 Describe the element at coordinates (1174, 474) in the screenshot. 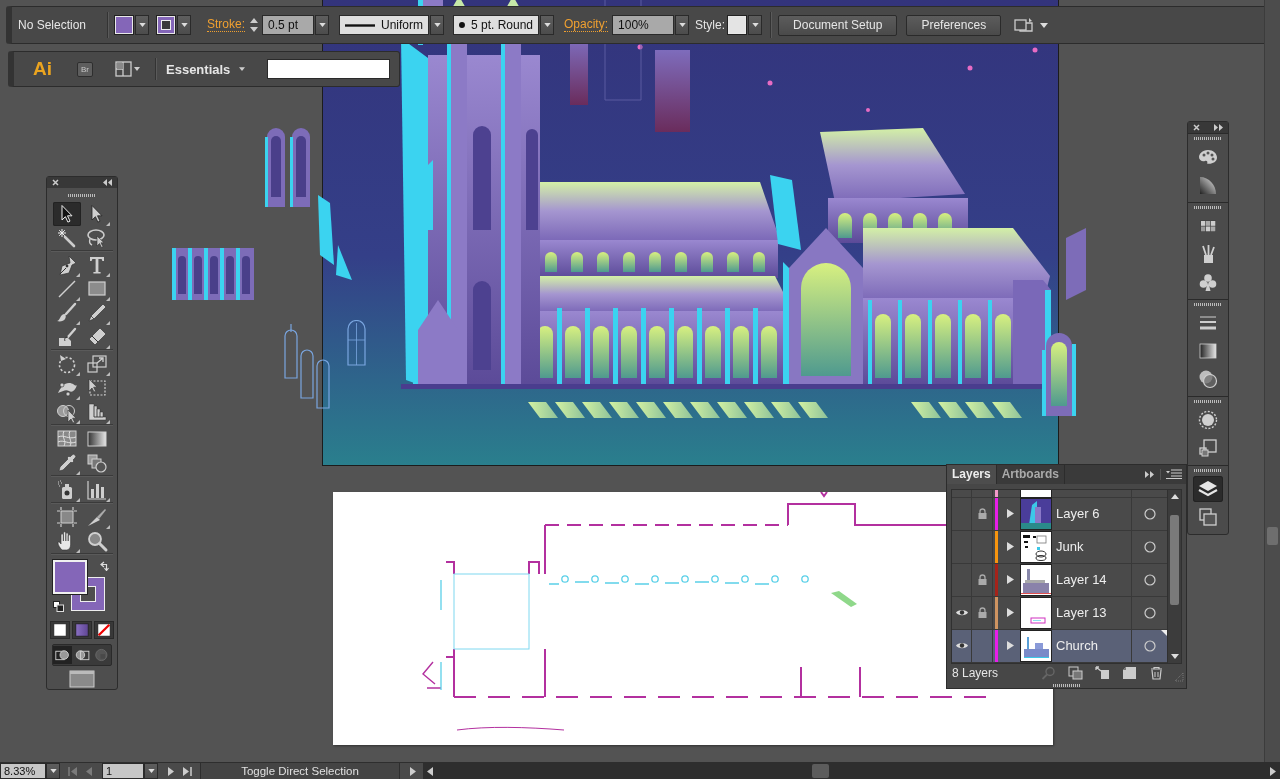

I see `panel-menu-icon` at that location.